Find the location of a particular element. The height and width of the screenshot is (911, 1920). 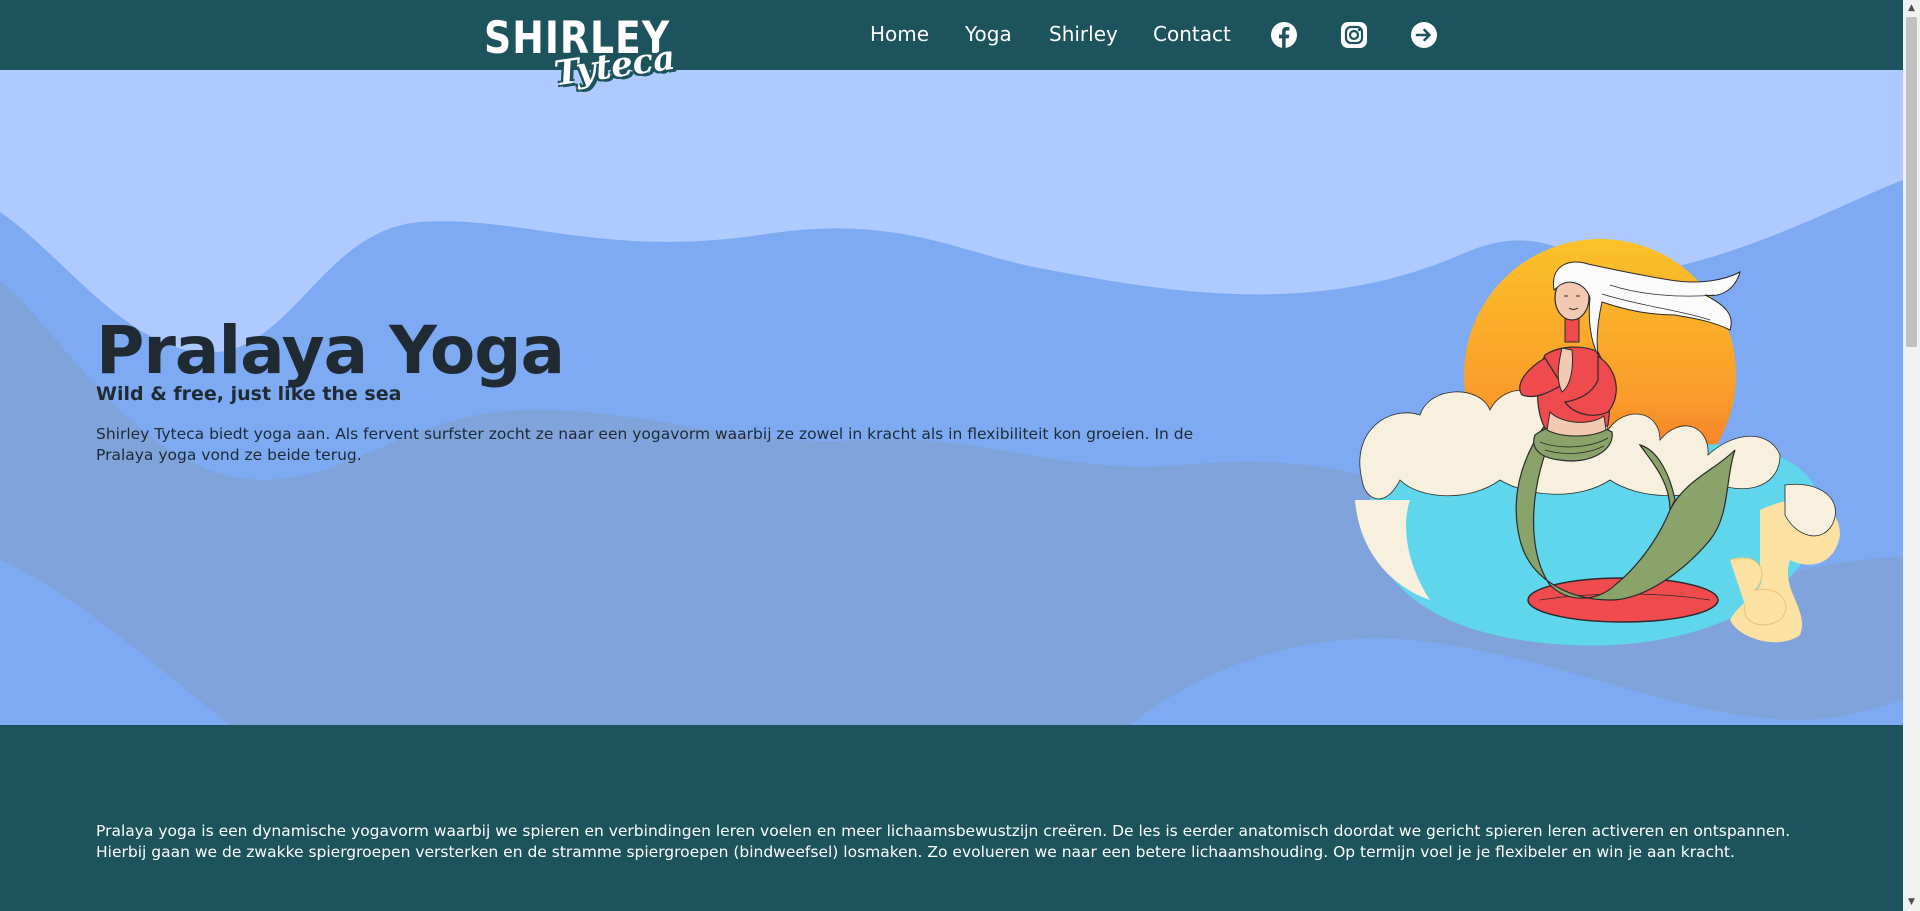

page-subtitle: Wild & free, just like the sea is located at coordinates (249, 394).